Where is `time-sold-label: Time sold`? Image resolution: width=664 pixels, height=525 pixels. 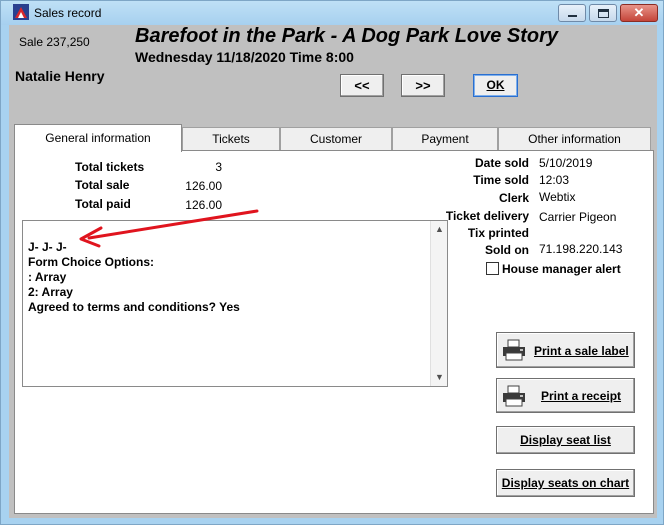
time-sold-label: Time sold is located at coordinates (501, 180).